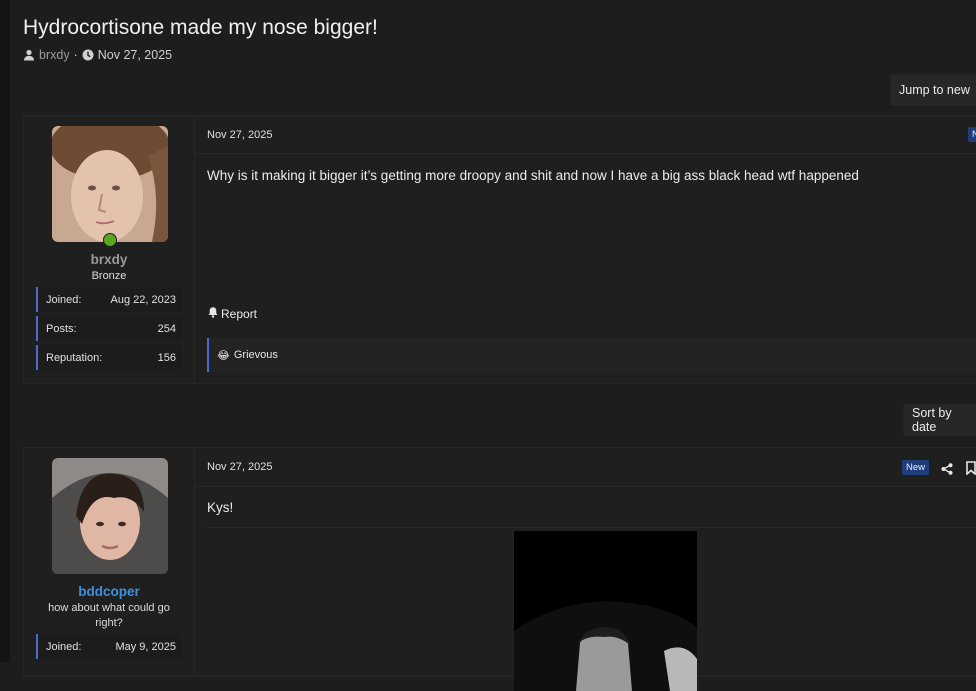 Image resolution: width=976 pixels, height=691 pixels. I want to click on post-image, so click(605, 611).